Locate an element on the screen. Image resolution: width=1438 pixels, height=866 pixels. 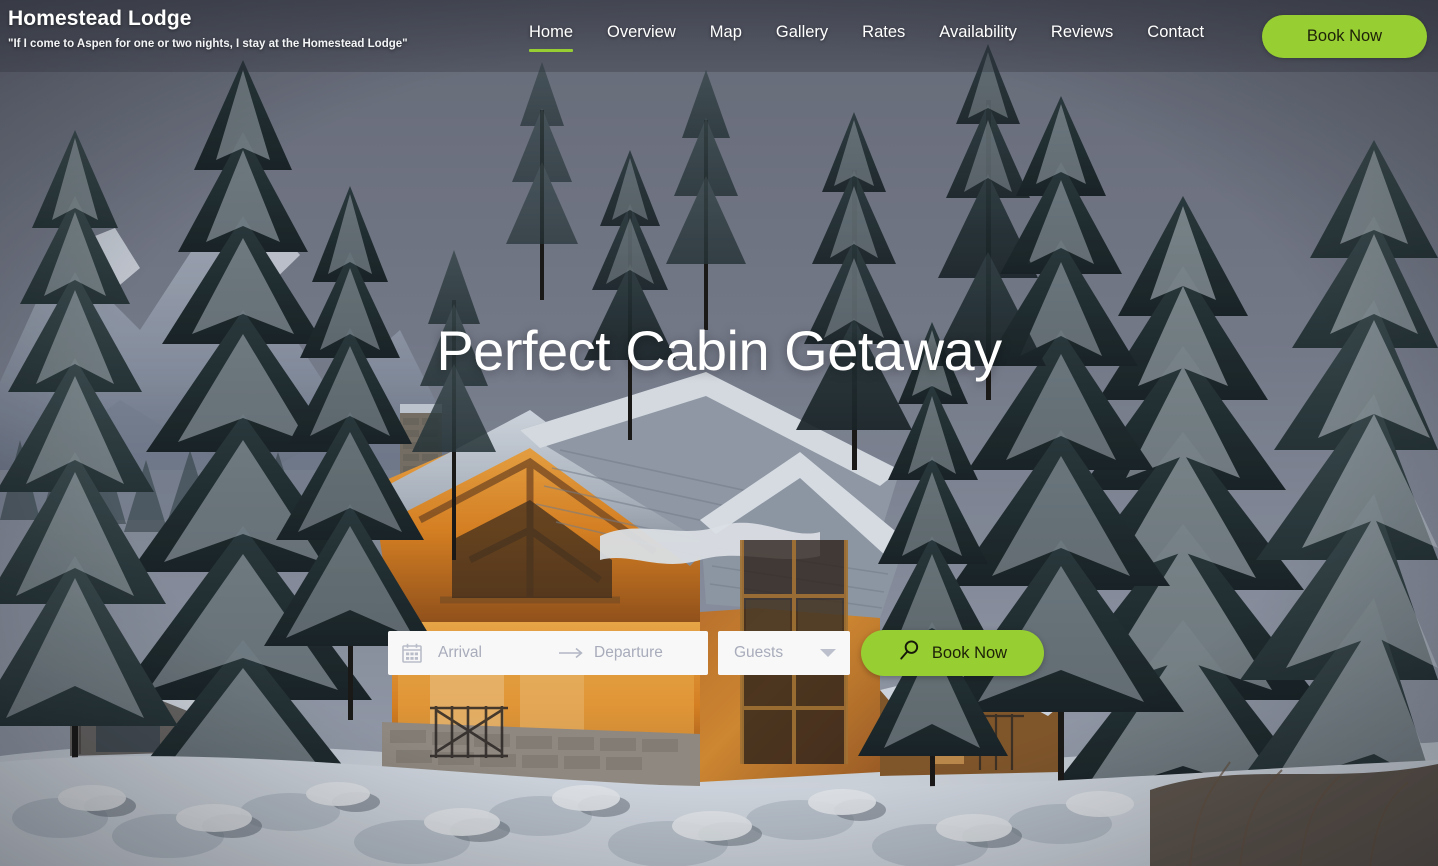
nav-item-gallery: Gallery is located at coordinates (802, 37).